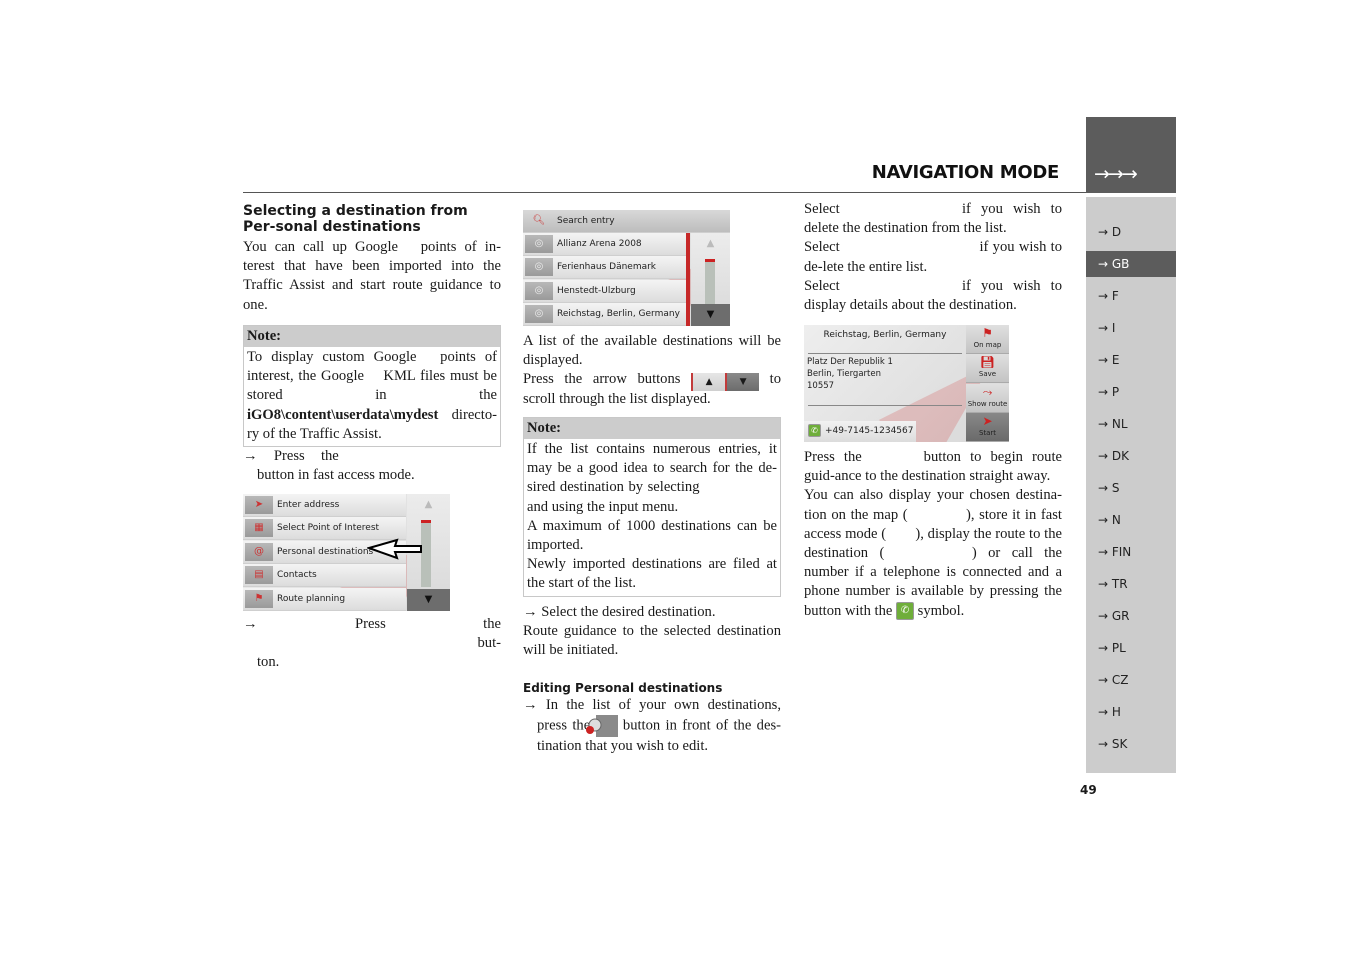  Describe the element at coordinates (1131, 360) in the screenshot. I see `language-link: → E` at that location.